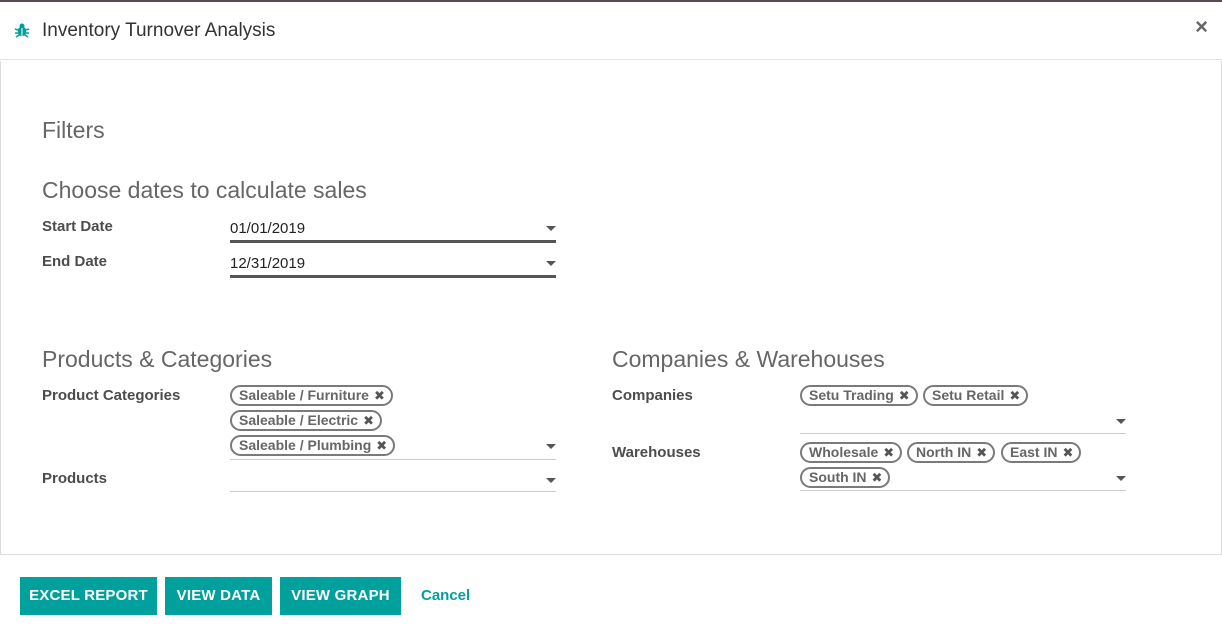 The image size is (1222, 642). What do you see at coordinates (268, 228) in the screenshot?
I see `start-date-value: 01/01/2019` at bounding box center [268, 228].